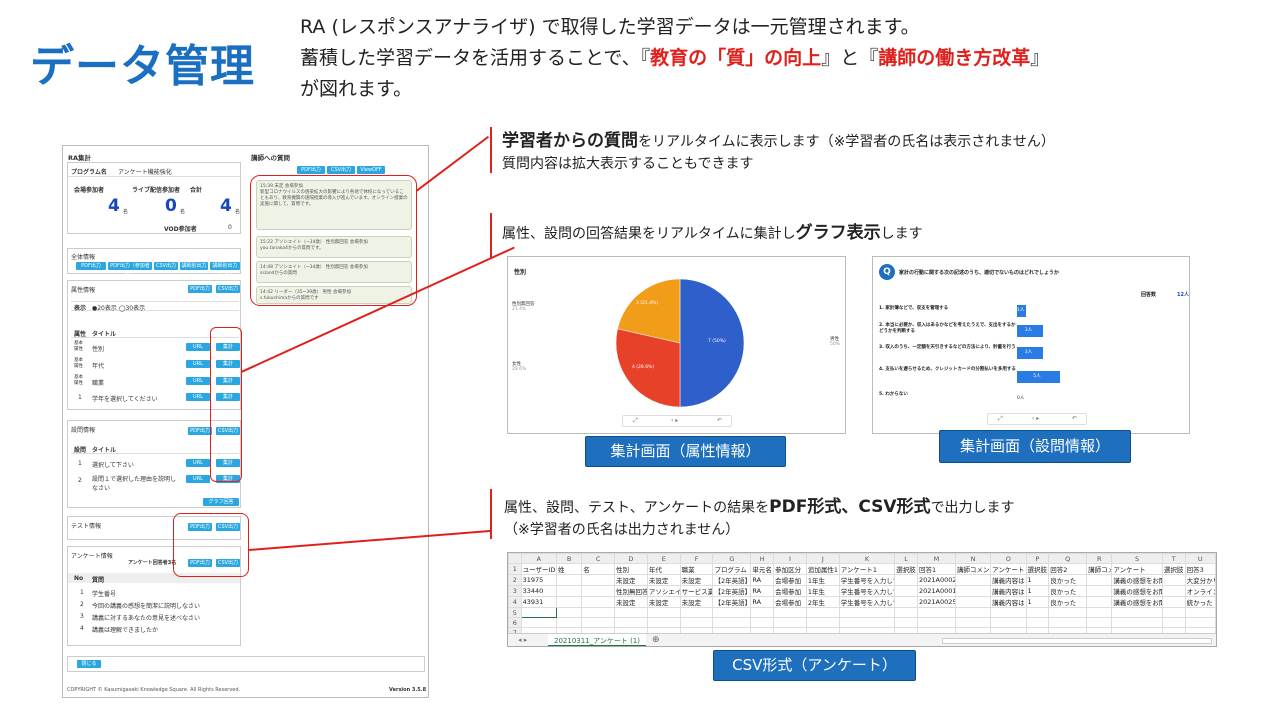 The height and width of the screenshot is (720, 1280). I want to click on sheet-cell: 6, so click(515, 622).